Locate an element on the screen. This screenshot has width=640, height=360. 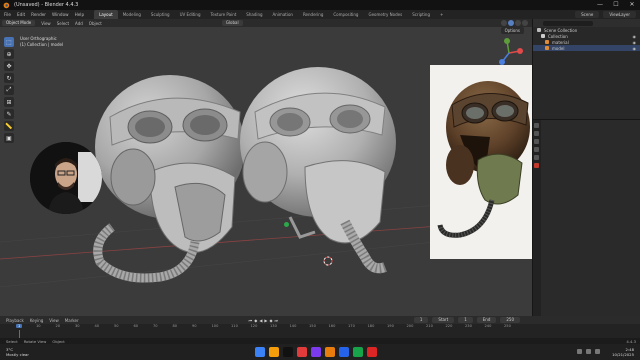
scale-tool-icon: ⤢ is located at coordinates (9, 90).